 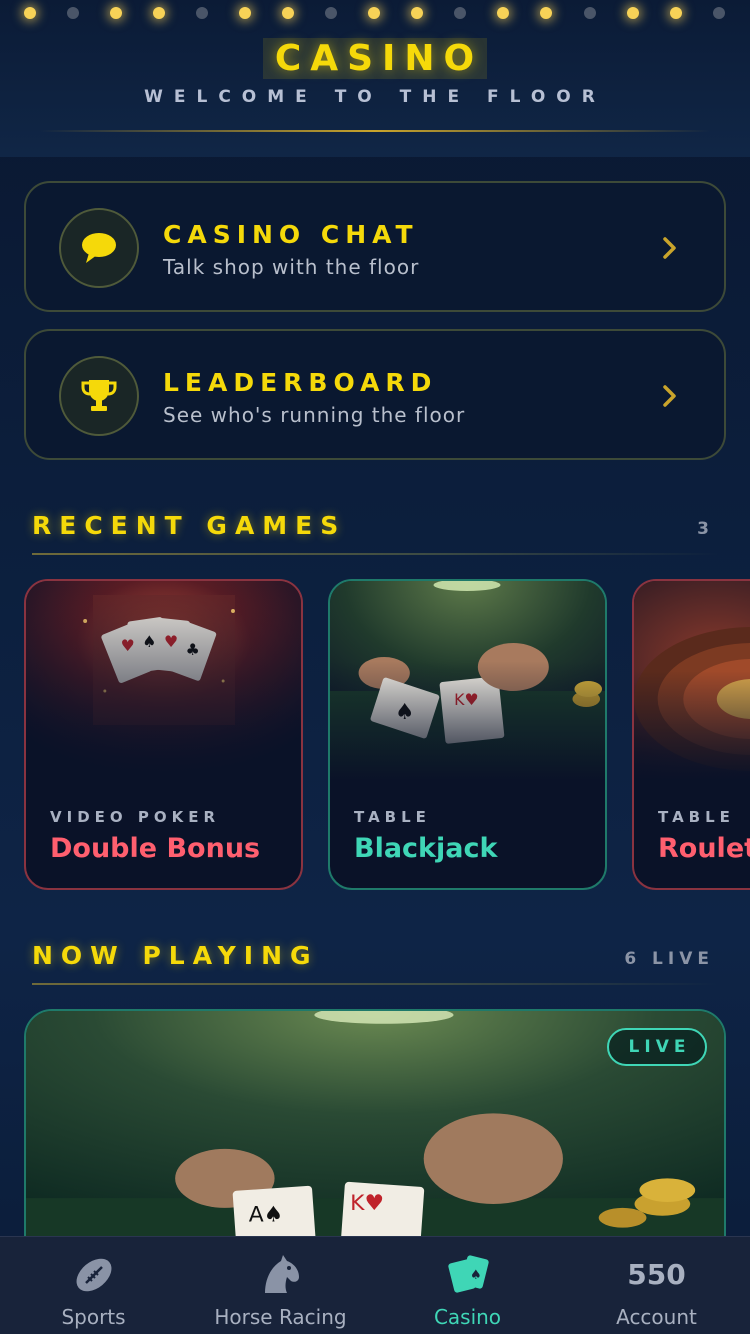 I want to click on game-card-double-bonus: ♥ ♠ ♥ ♣ VIDEO POKER Double Bonus, so click(x=163, y=734).